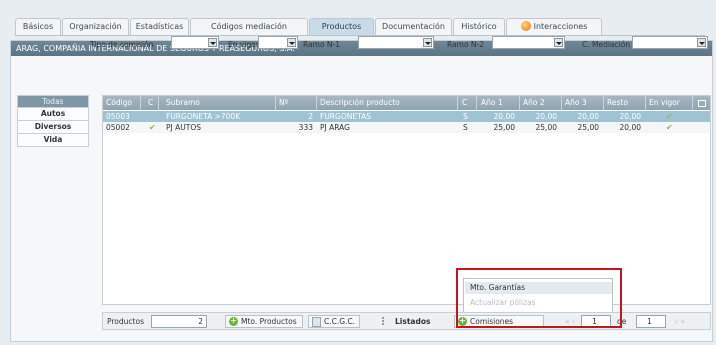 Image resolution: width=716 pixels, height=345 pixels. What do you see at coordinates (525, 26) in the screenshot?
I see `interacciones-icon` at bounding box center [525, 26].